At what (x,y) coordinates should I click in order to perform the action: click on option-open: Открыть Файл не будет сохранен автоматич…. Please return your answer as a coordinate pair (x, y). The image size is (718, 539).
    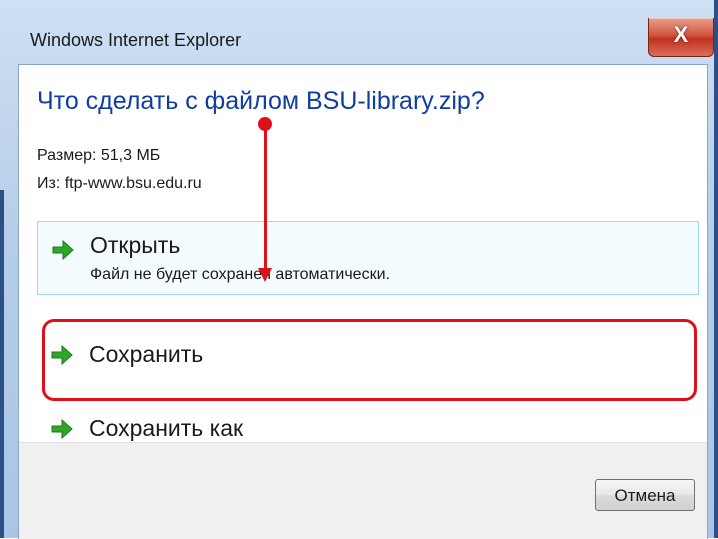
    Looking at the image, I should click on (368, 258).